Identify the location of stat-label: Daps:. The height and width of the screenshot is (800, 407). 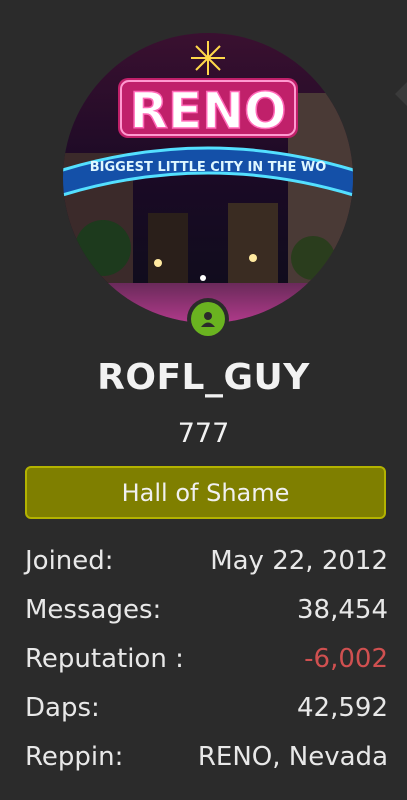
(62, 707).